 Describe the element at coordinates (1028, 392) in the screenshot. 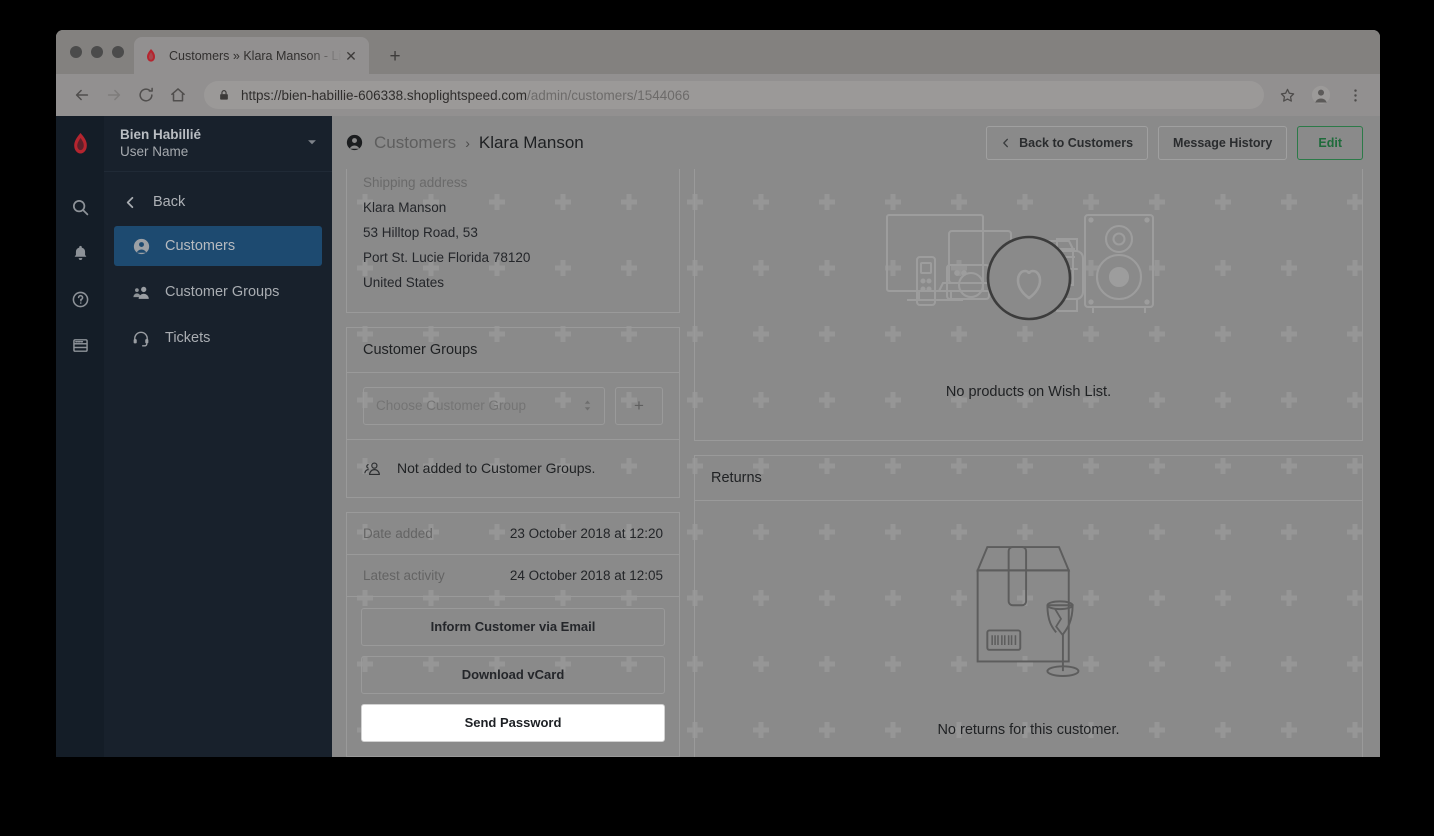

I see `wishlist-empty-text: No products on Wish List.` at that location.